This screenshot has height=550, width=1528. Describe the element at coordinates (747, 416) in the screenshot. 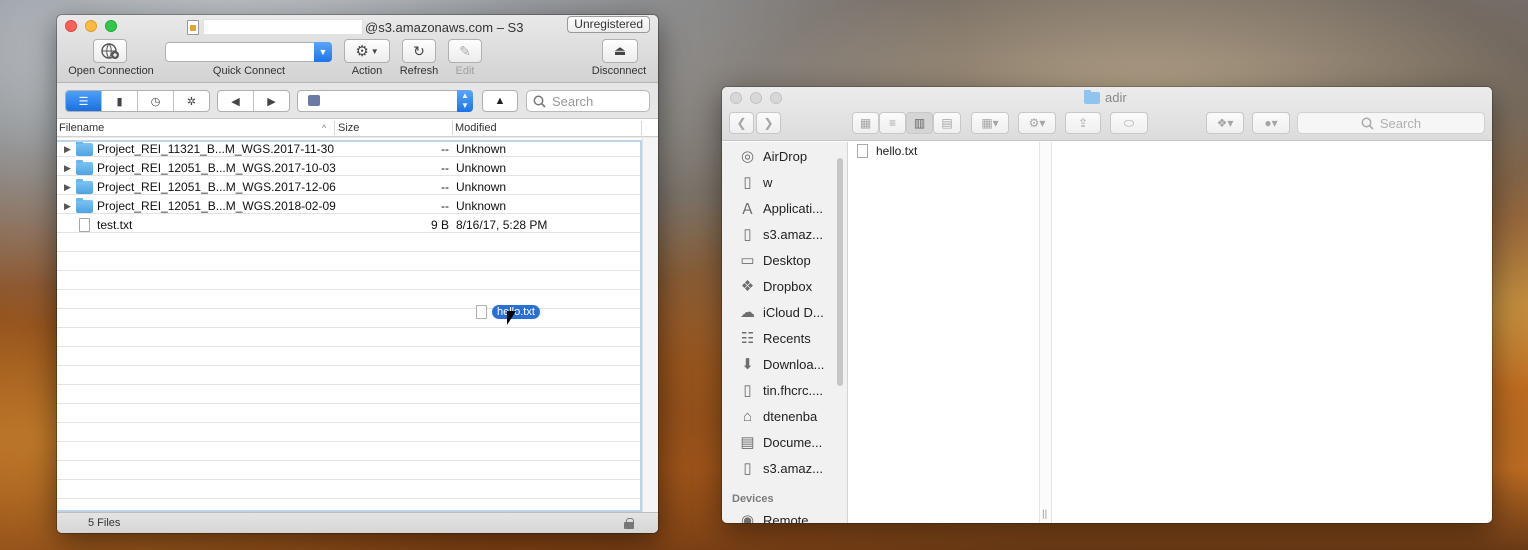

I see `home-icon: ⌂` at that location.